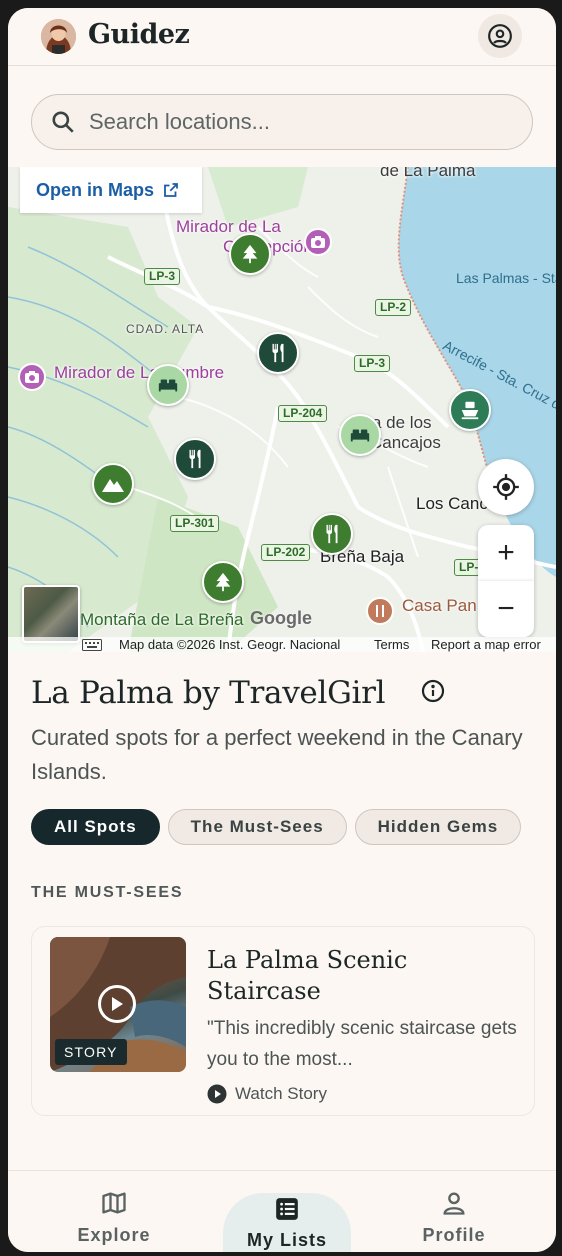 The height and width of the screenshot is (1256, 562). Describe the element at coordinates (228, 226) in the screenshot. I see `map-label: Mirador de La` at that location.